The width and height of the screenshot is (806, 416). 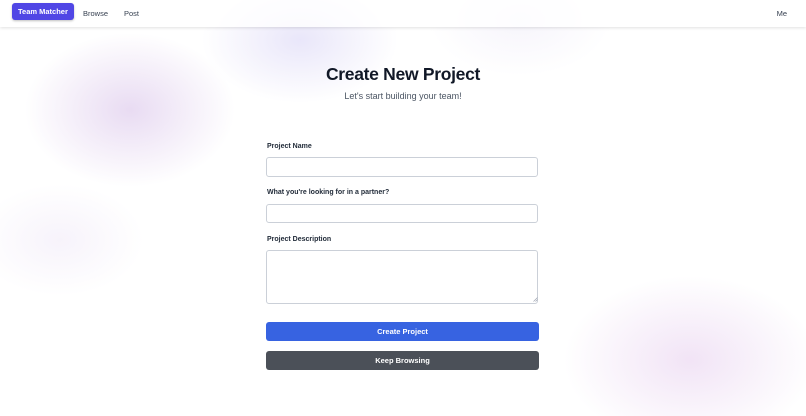 I want to click on nav-me-link: Me, so click(x=782, y=13).